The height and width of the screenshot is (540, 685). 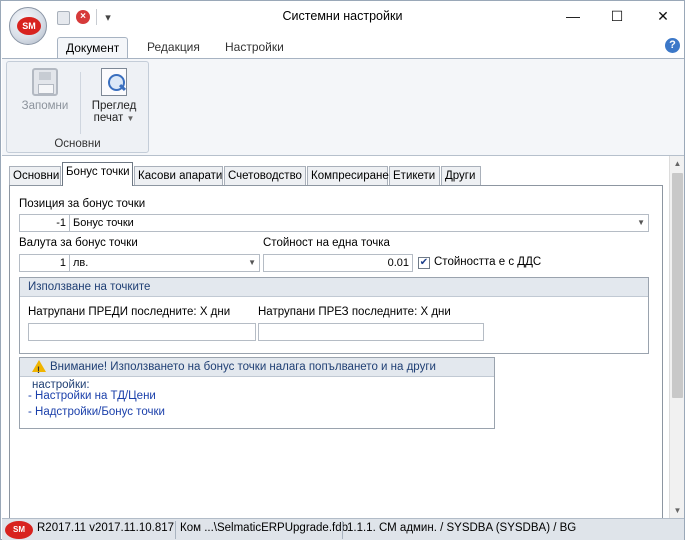 What do you see at coordinates (103, 223) in the screenshot?
I see `position-select-value: Бонус точки` at bounding box center [103, 223].